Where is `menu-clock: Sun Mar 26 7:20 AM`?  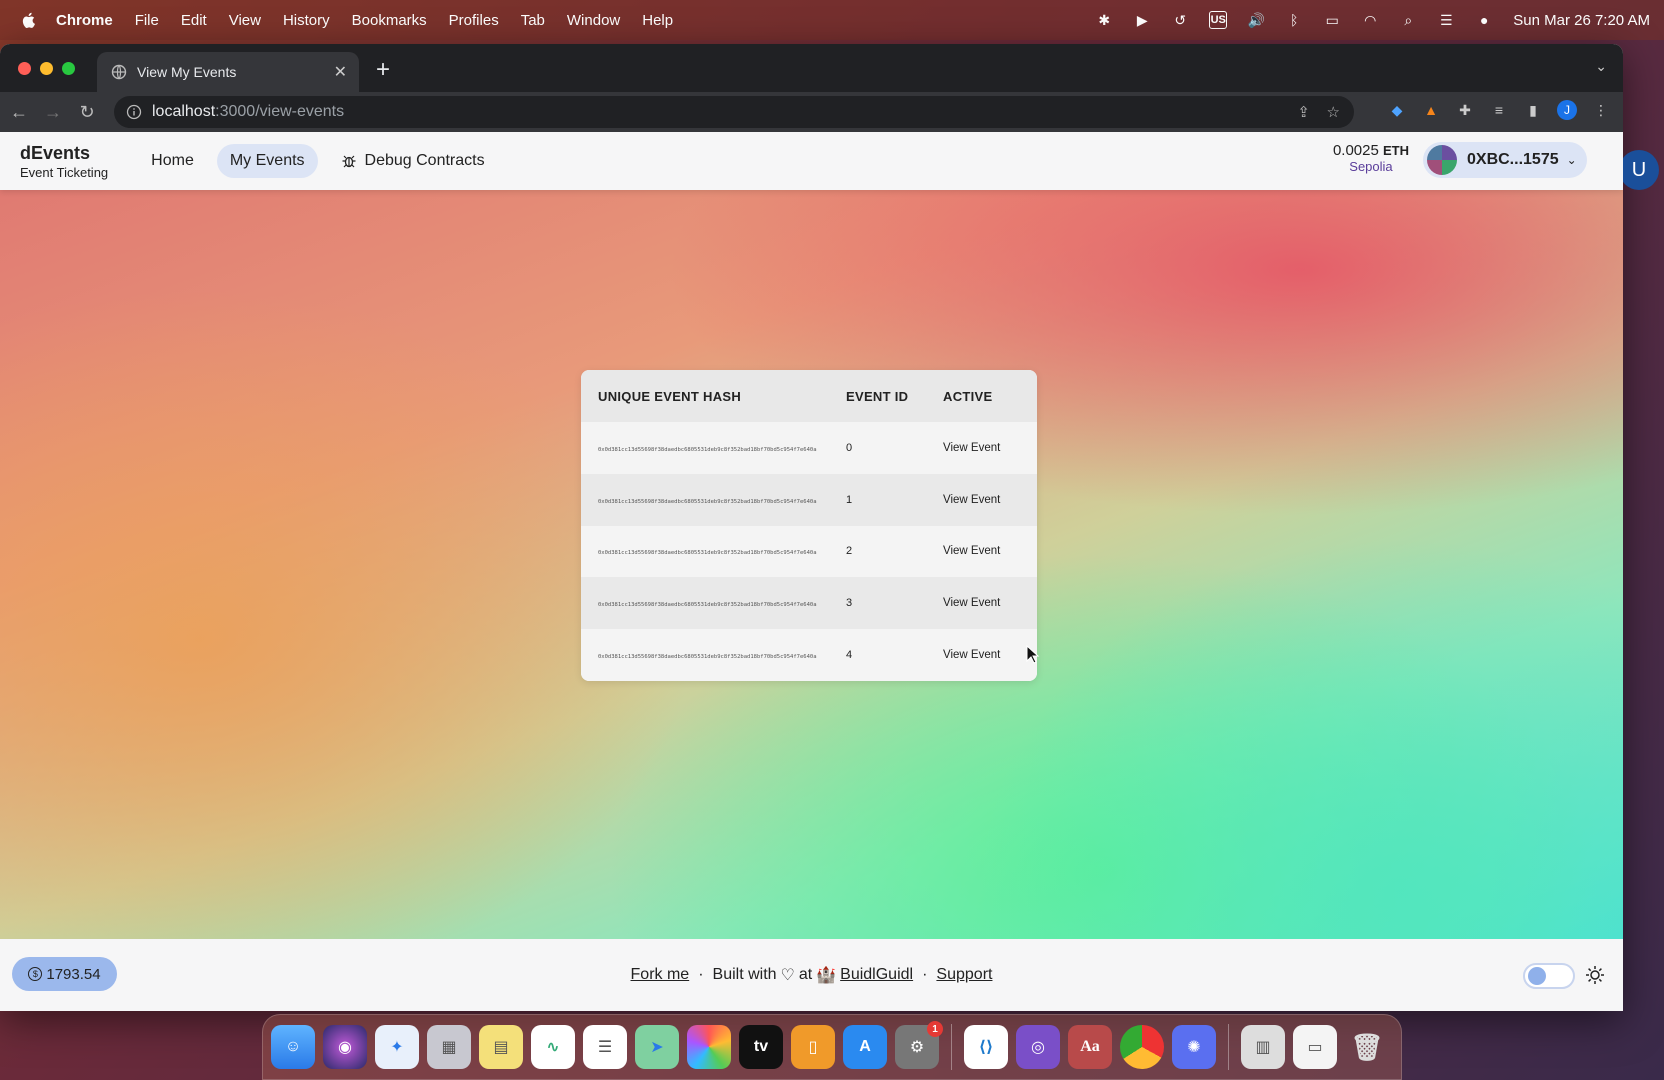
menu-clock: Sun Mar 26 7:20 AM is located at coordinates (1581, 20).